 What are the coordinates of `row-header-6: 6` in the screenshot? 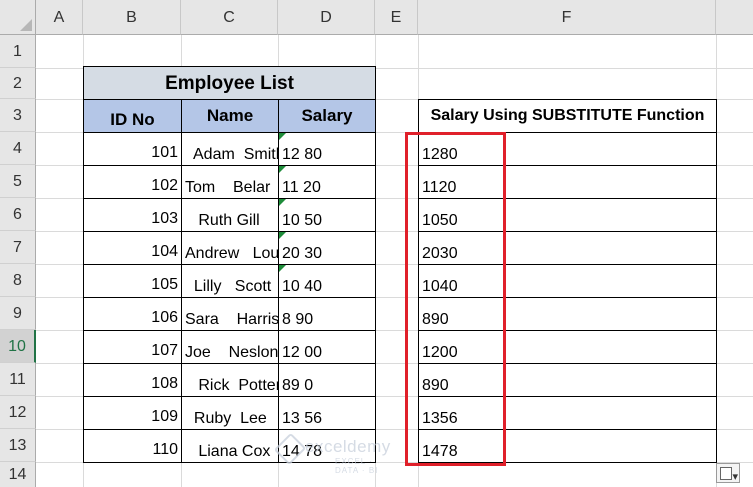 It's located at (18, 214).